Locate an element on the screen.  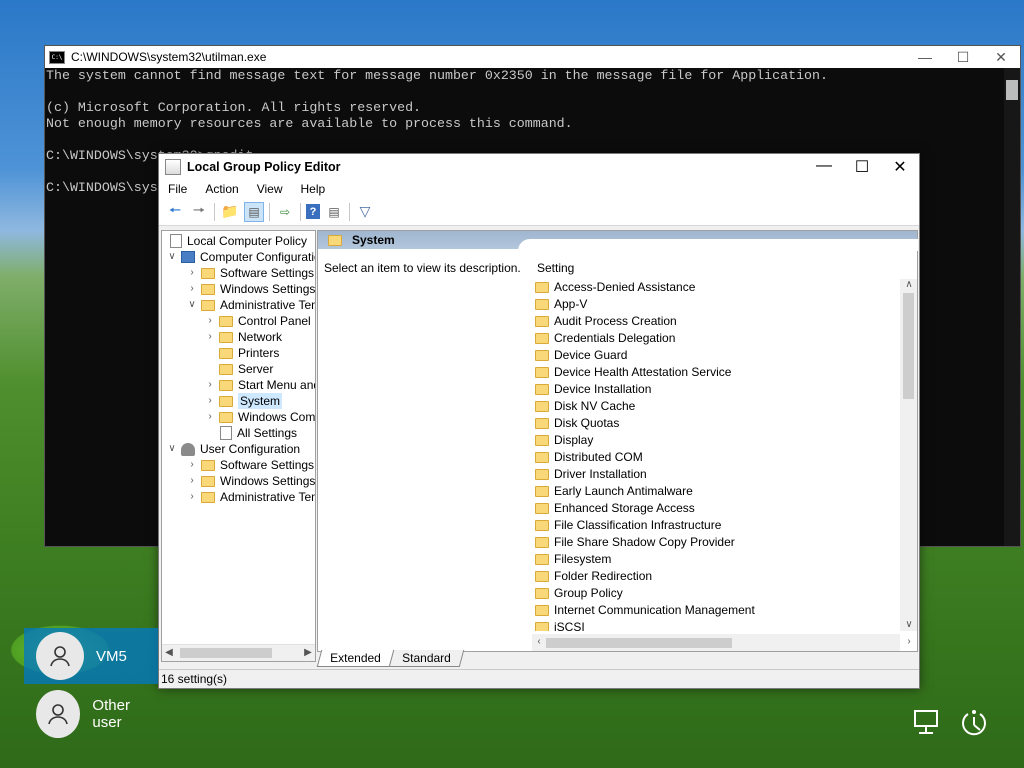
list-item: Device Installation is located at coordinates (724, 389).